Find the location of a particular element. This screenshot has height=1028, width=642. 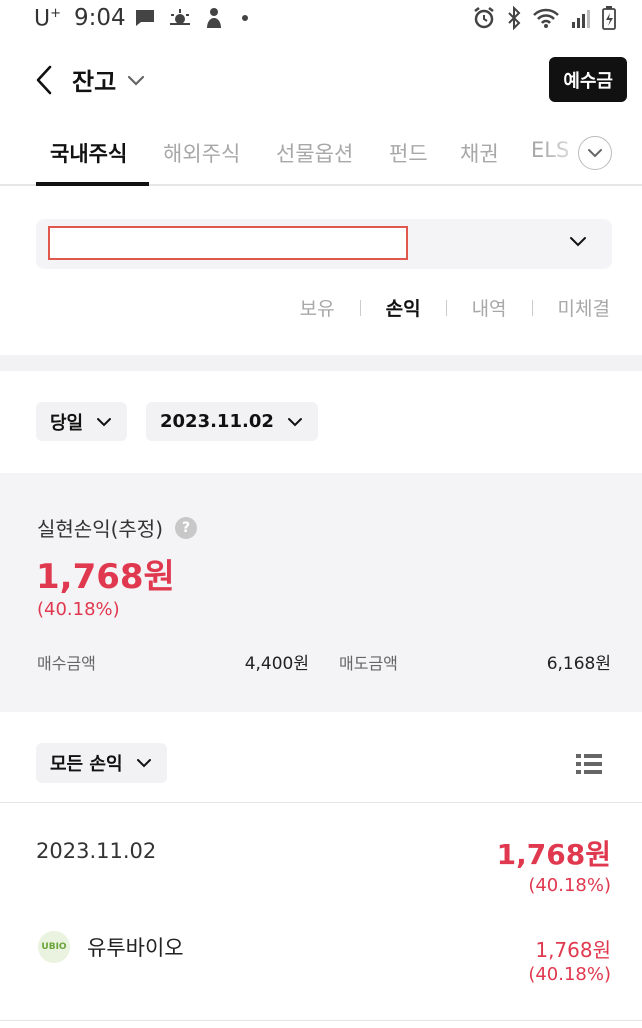

page-title: 잔고 is located at coordinates (94, 82).